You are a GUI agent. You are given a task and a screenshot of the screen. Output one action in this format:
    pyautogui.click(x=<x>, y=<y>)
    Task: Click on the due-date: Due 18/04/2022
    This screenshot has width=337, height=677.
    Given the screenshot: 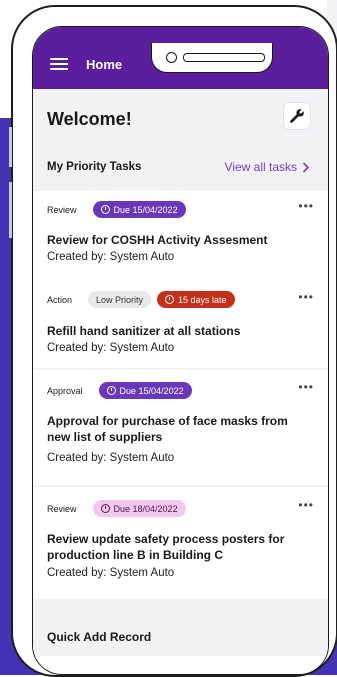 What is the action you would take?
    pyautogui.click(x=145, y=508)
    